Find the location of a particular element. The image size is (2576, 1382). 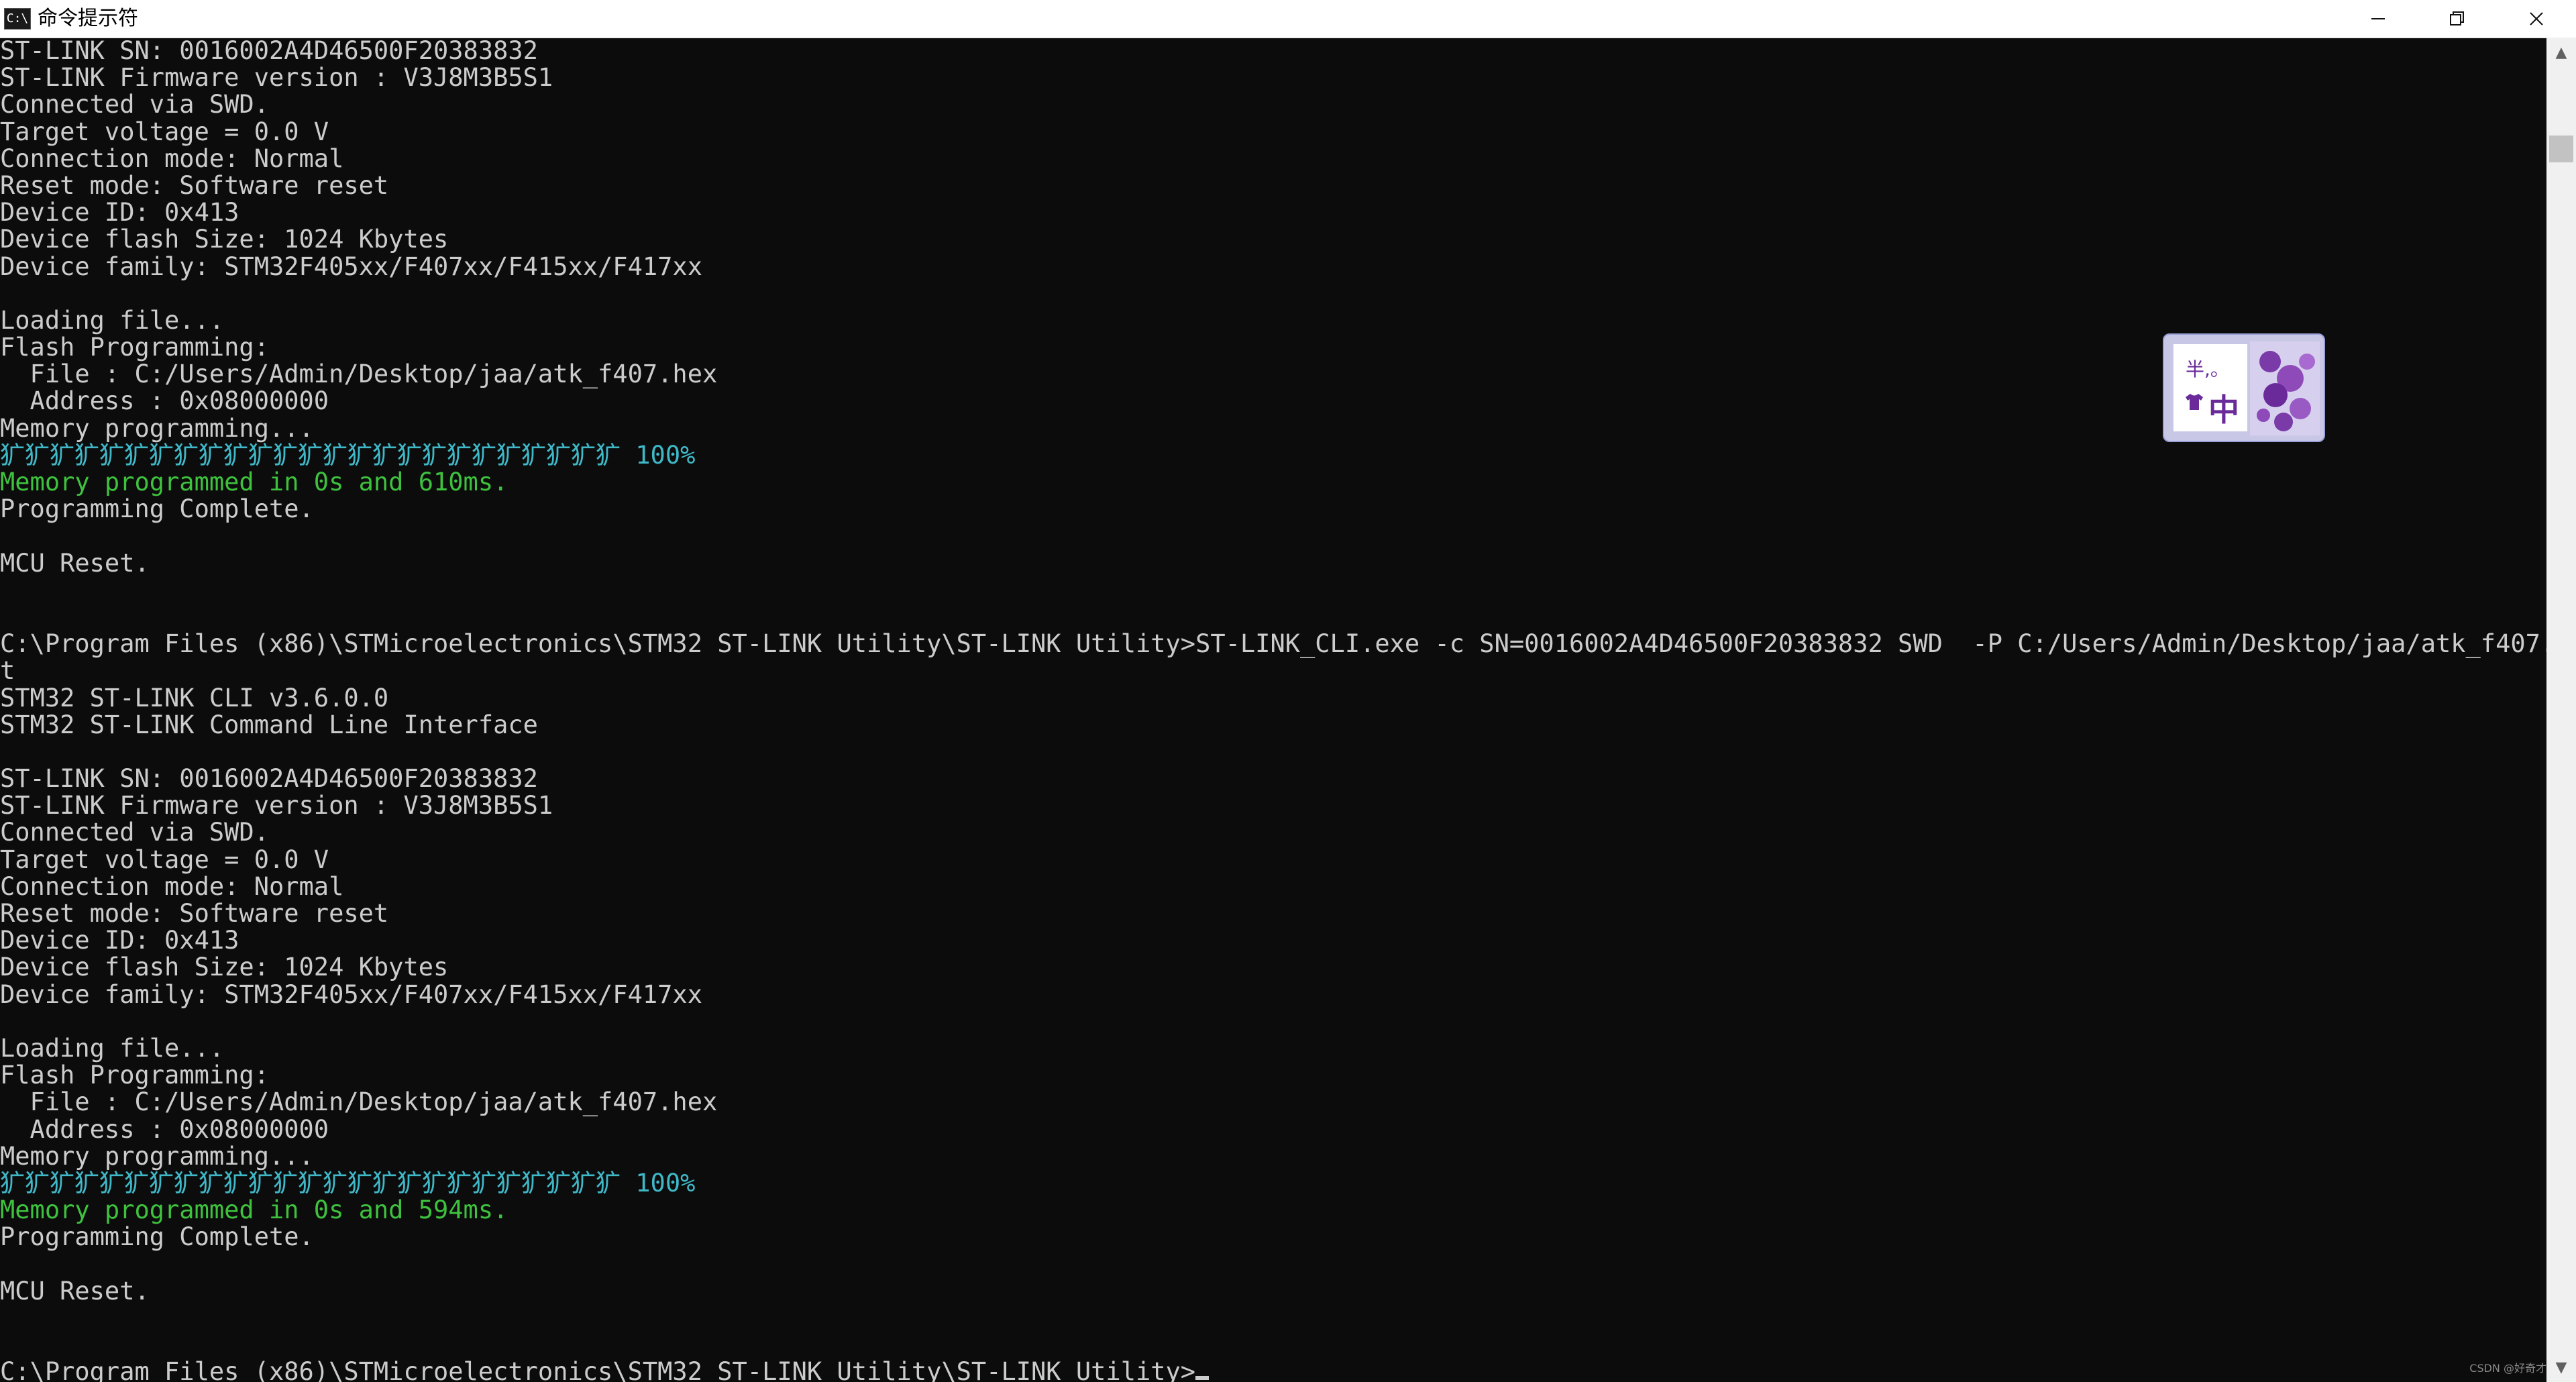

ime-status-widget: 半,。 中 is located at coordinates (2244, 387).